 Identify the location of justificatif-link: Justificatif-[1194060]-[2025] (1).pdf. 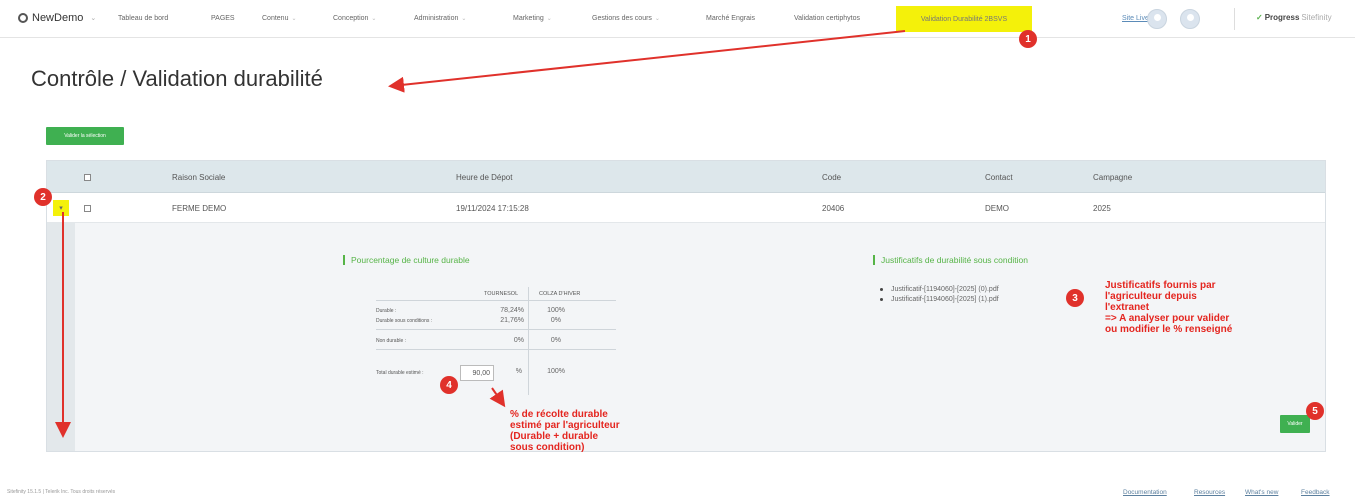
(939, 299).